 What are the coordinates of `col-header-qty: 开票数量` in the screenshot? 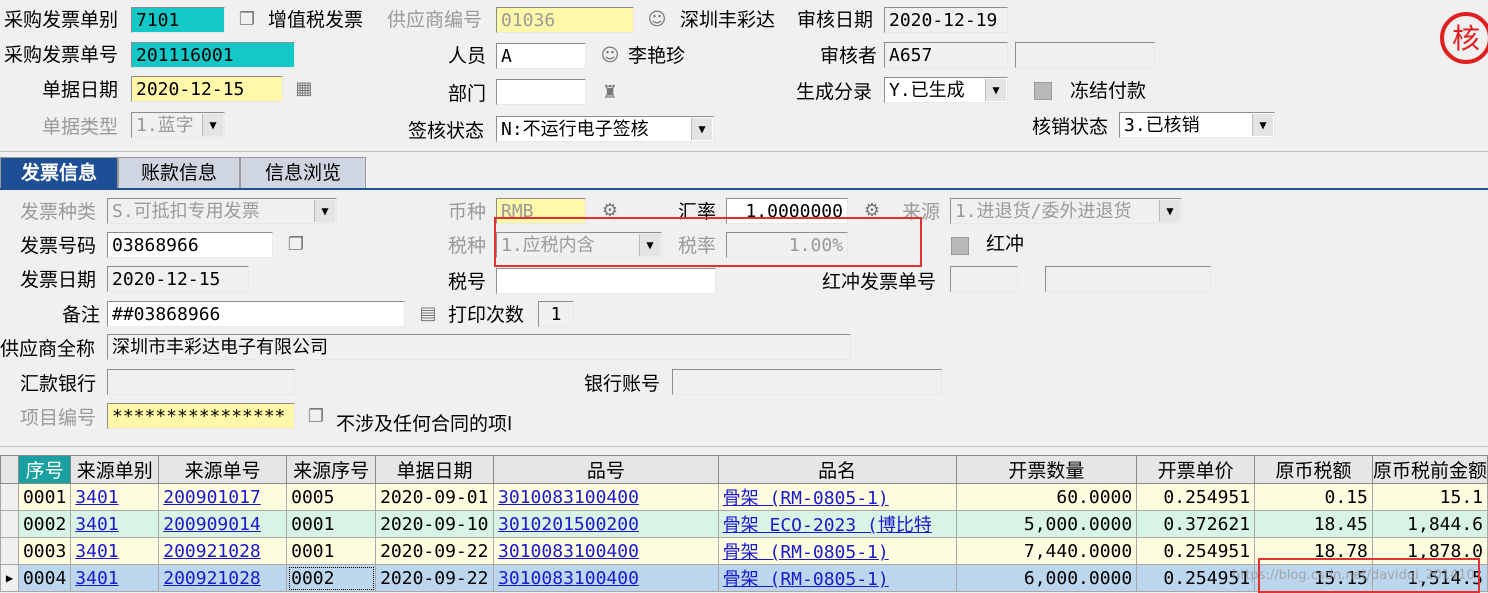 It's located at (1046, 469).